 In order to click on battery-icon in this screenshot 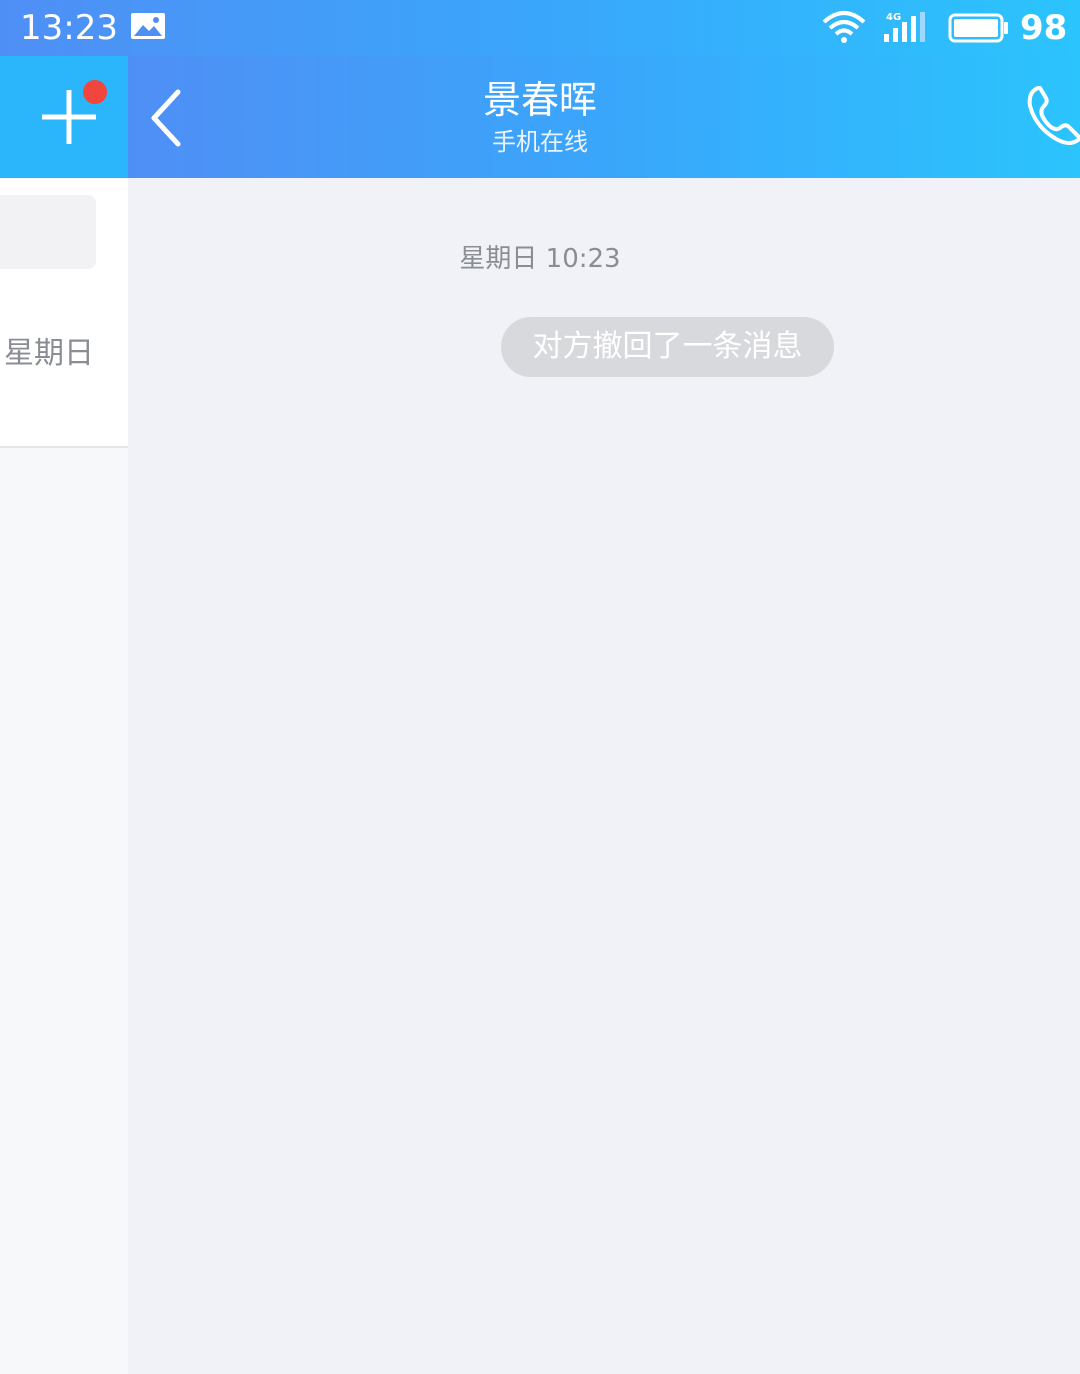, I will do `click(979, 30)`.